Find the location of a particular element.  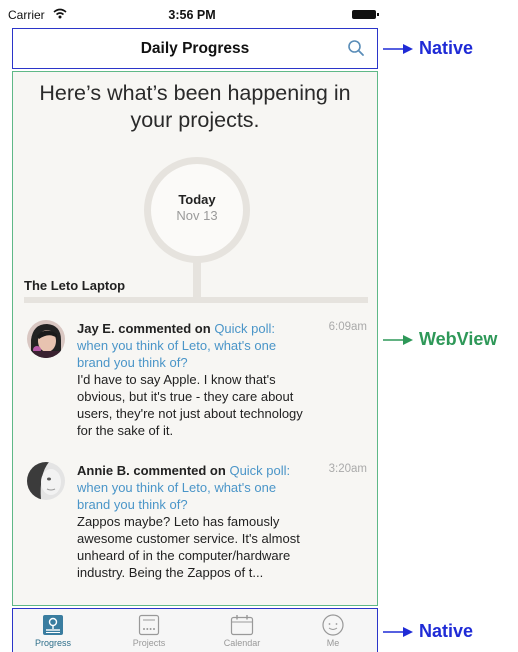

comment-author: Jay E. is located at coordinates (96, 328).